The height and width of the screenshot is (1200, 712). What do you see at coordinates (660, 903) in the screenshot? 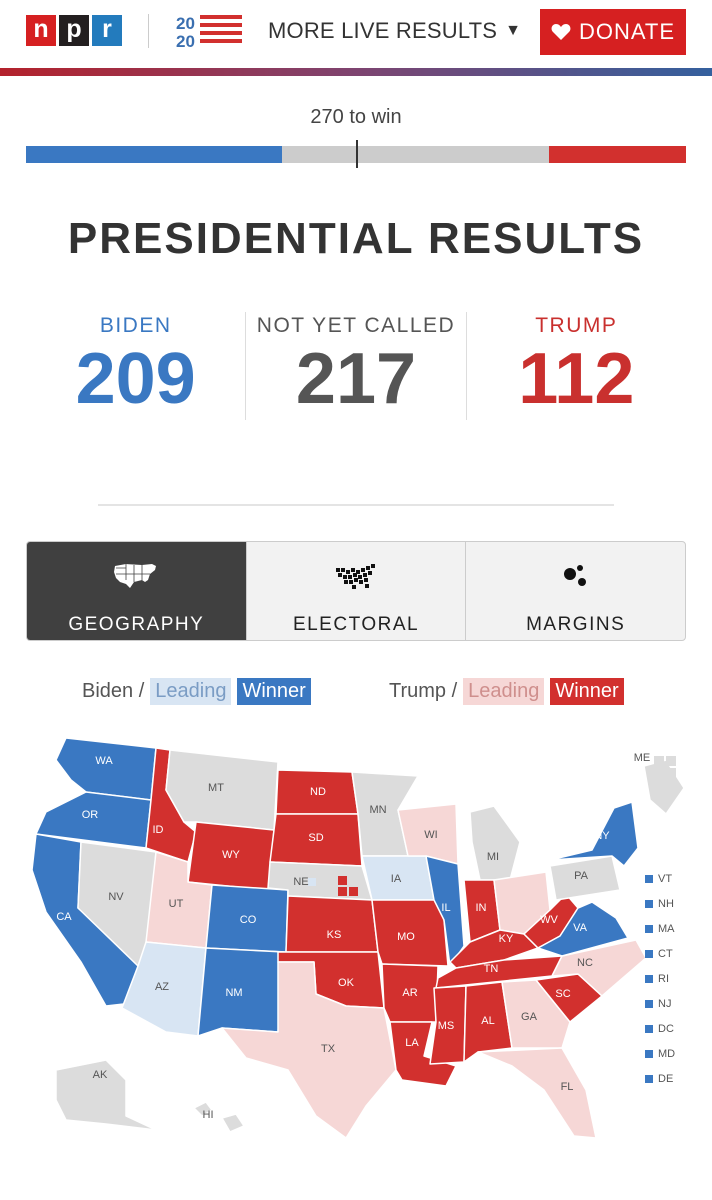
I see `small-state-nh: NH` at bounding box center [660, 903].